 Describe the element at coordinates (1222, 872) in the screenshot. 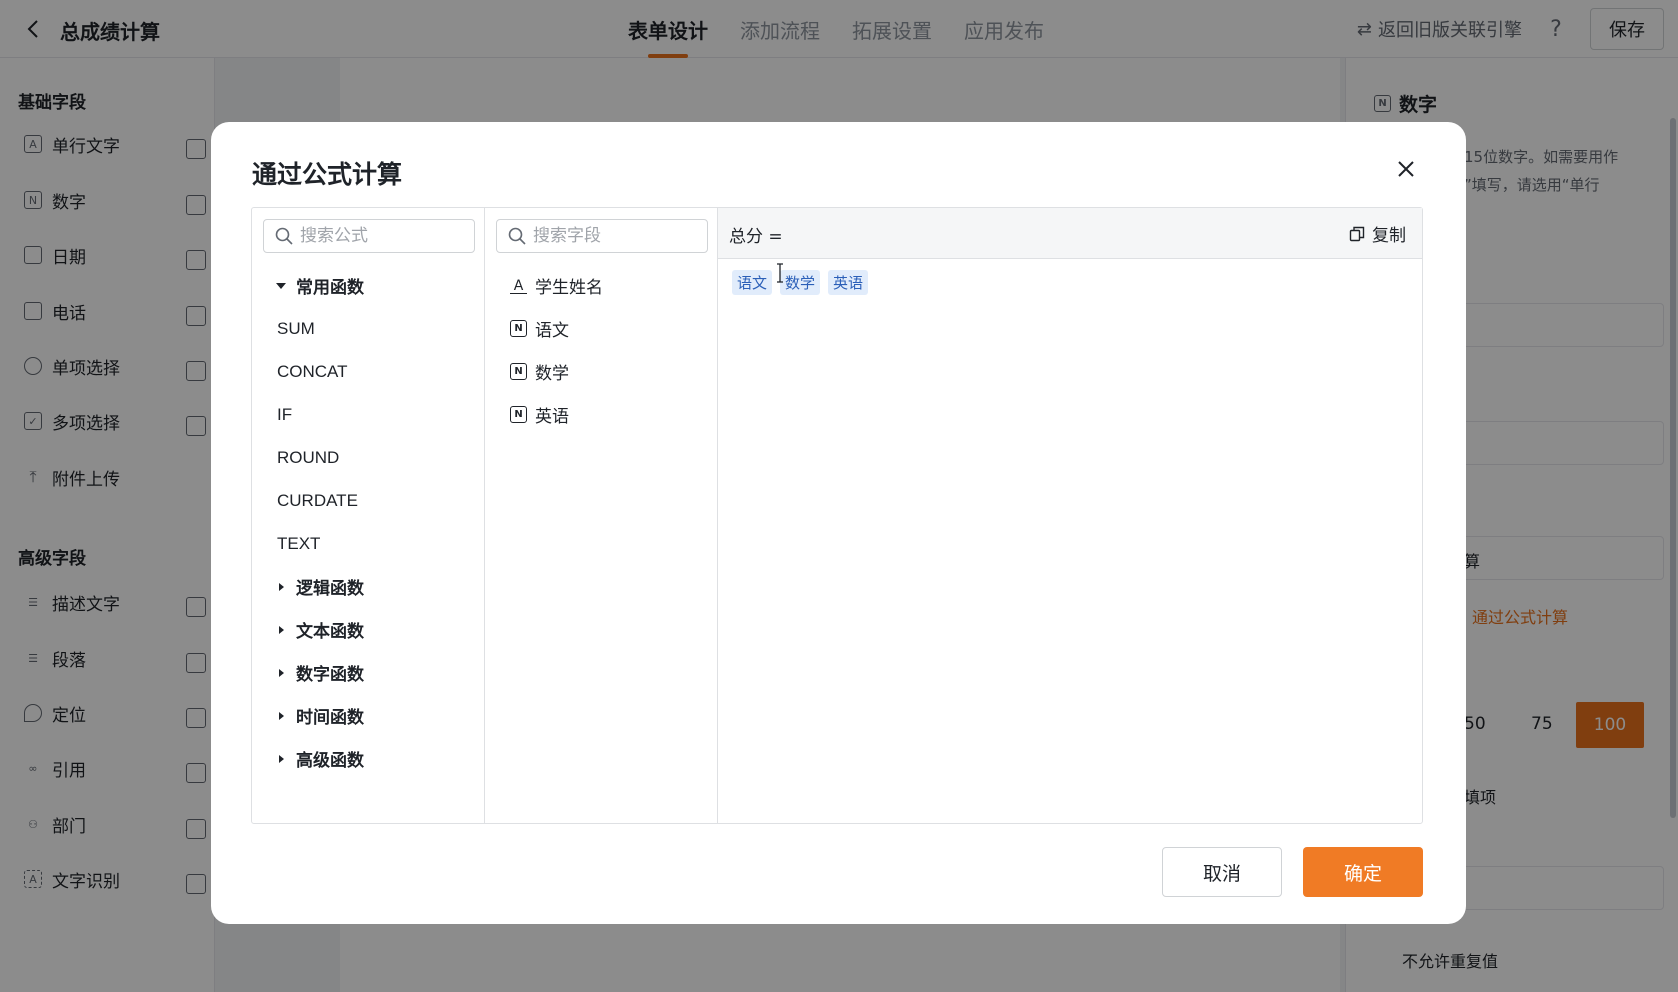

I see `cancel-button: 取消` at that location.